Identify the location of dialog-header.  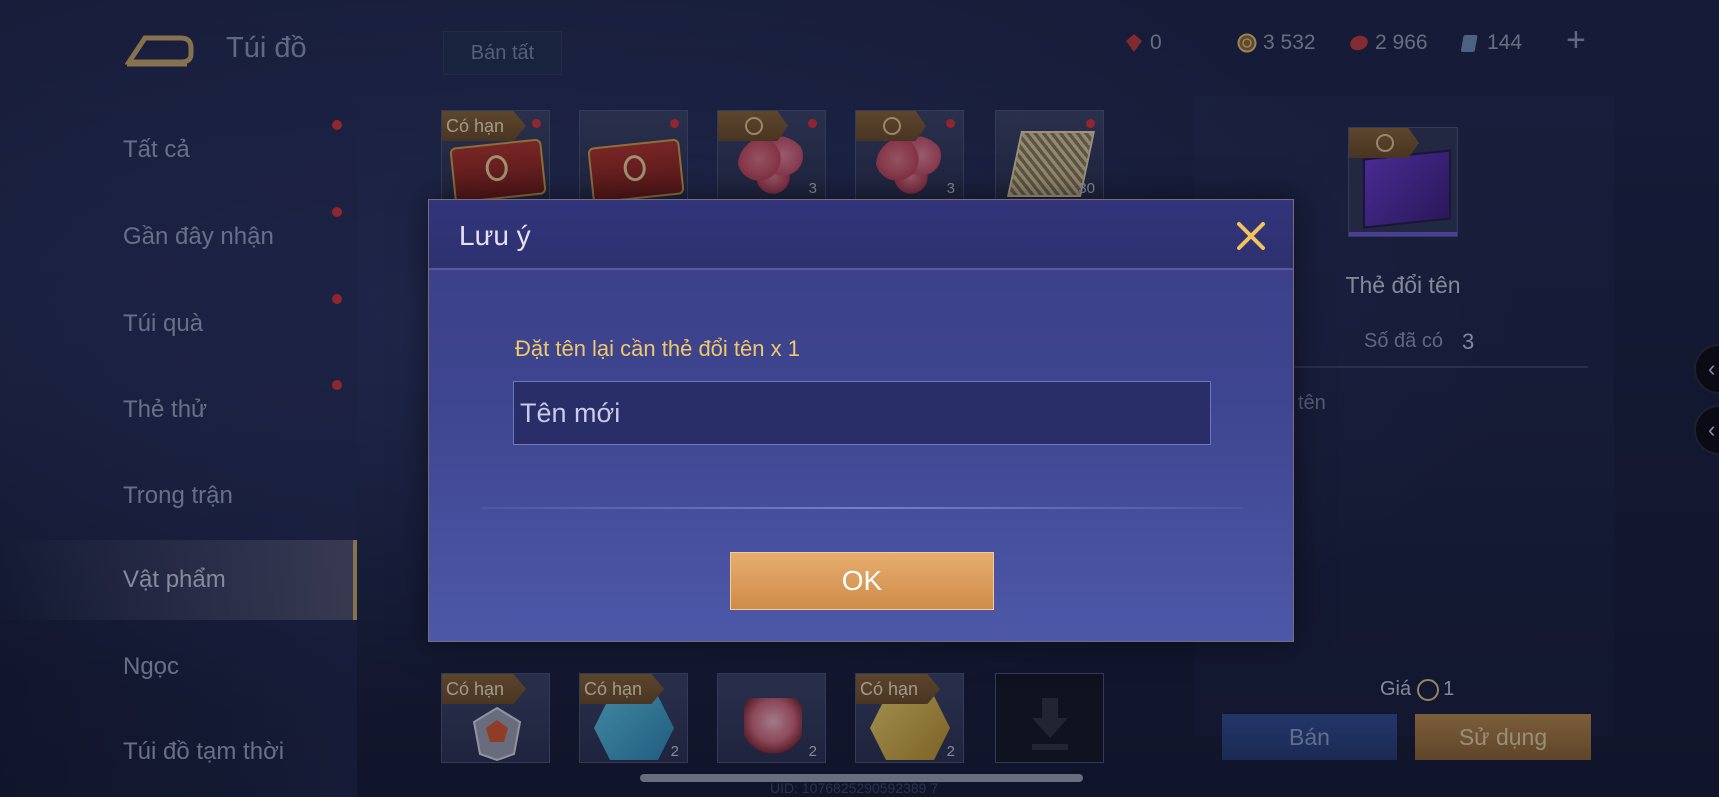
(861, 235).